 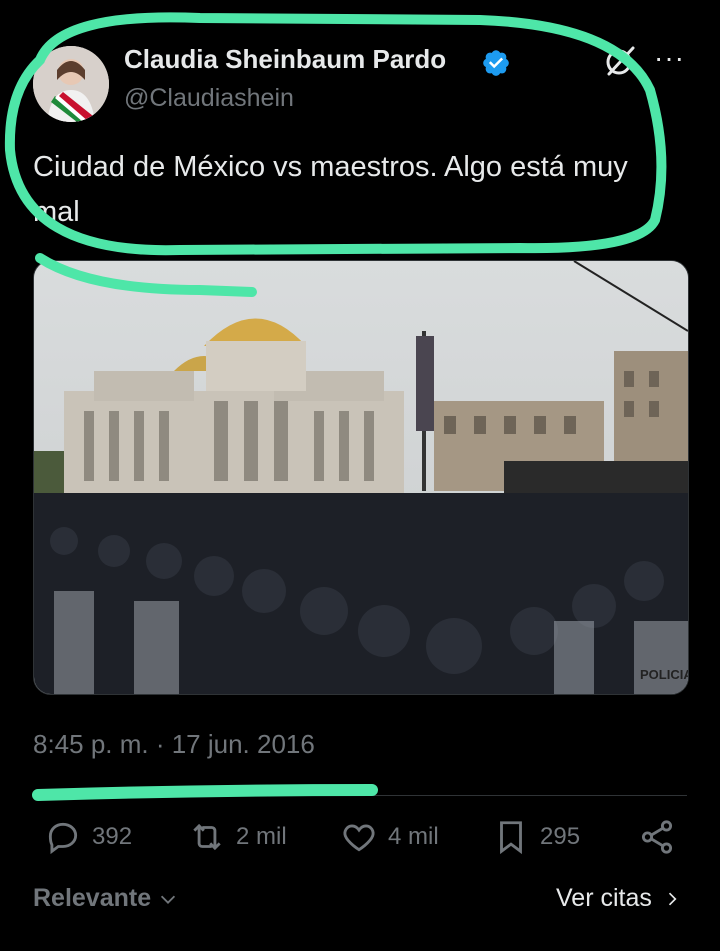 I want to click on share-icon, so click(x=657, y=837).